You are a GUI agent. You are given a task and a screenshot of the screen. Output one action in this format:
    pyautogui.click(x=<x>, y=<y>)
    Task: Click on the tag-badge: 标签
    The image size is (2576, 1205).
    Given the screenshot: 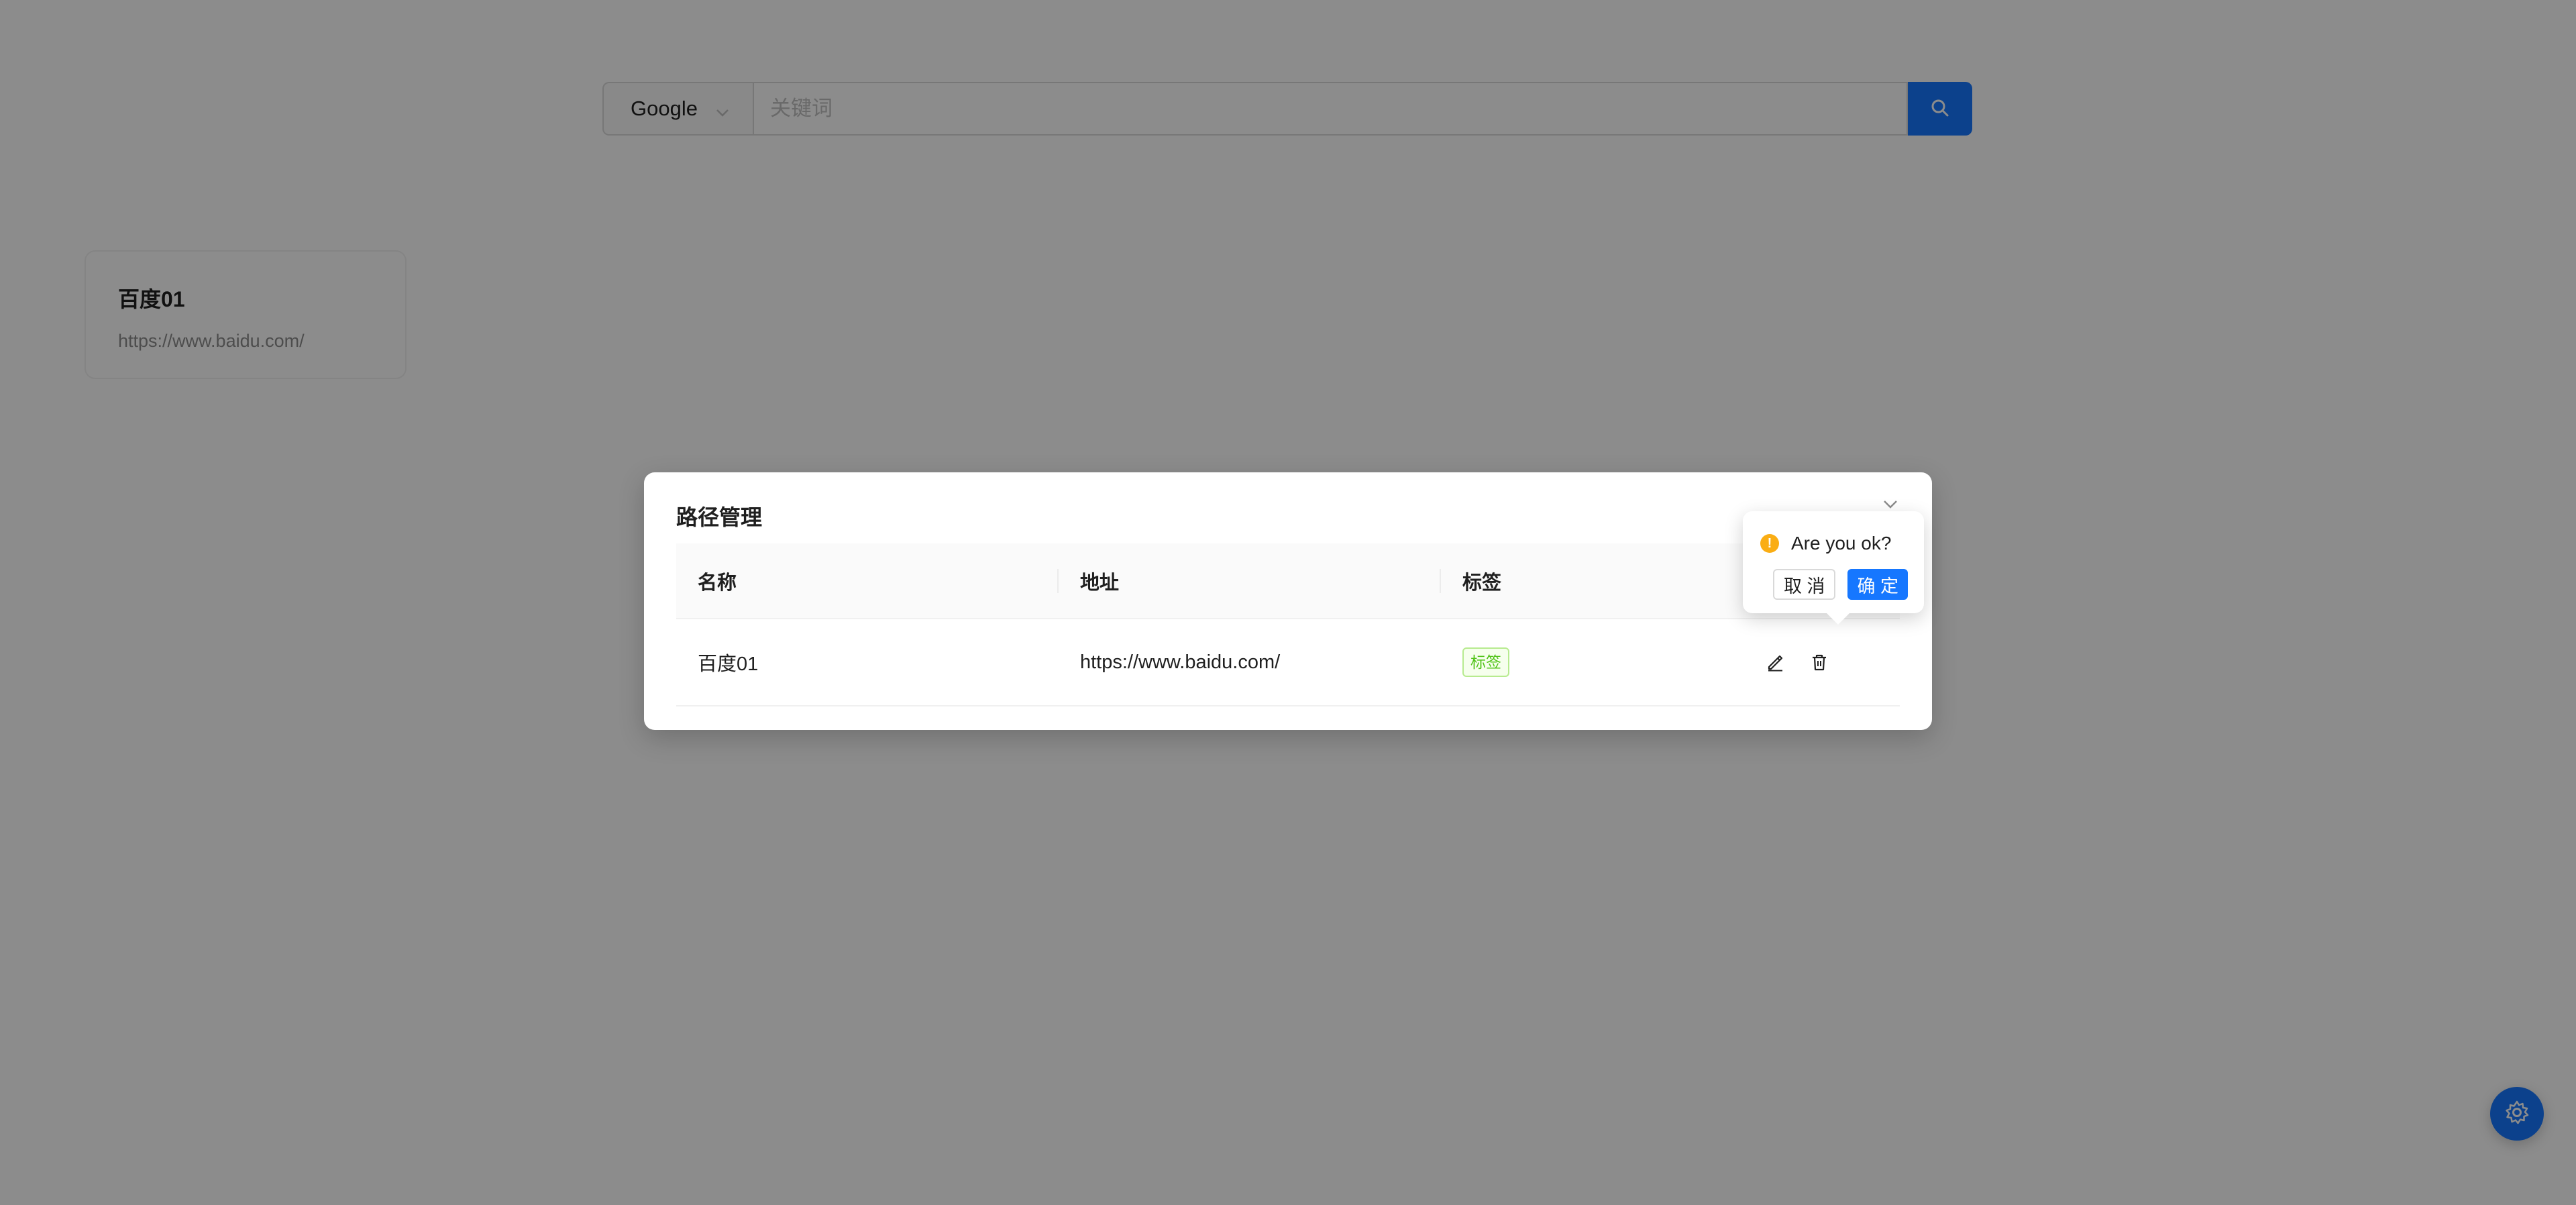 What is the action you would take?
    pyautogui.click(x=1485, y=662)
    